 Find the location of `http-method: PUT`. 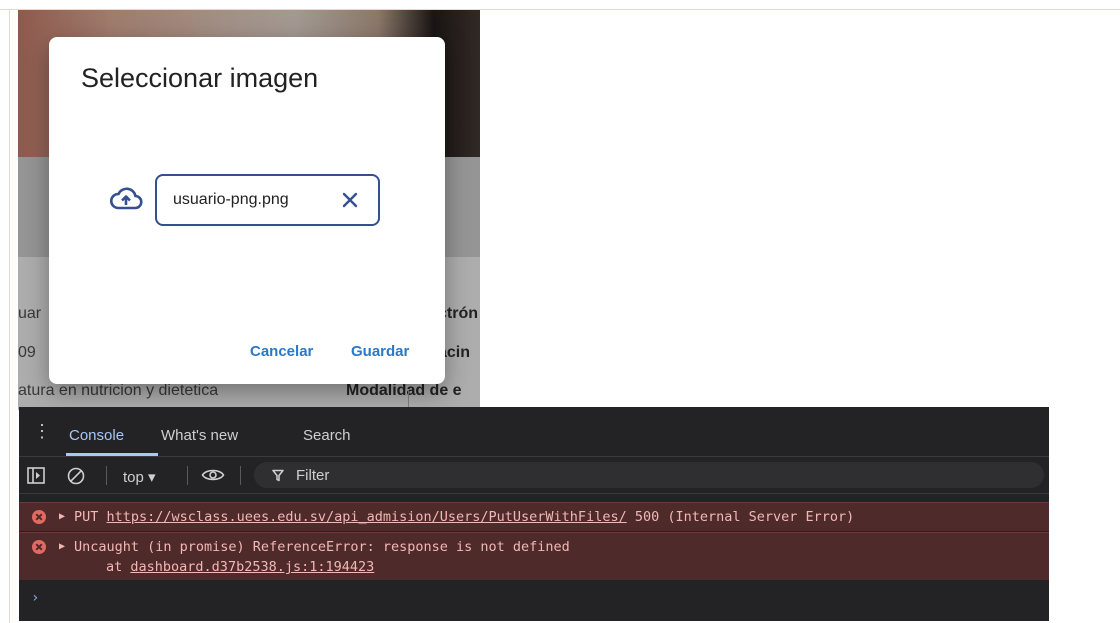

http-method: PUT is located at coordinates (86, 517).